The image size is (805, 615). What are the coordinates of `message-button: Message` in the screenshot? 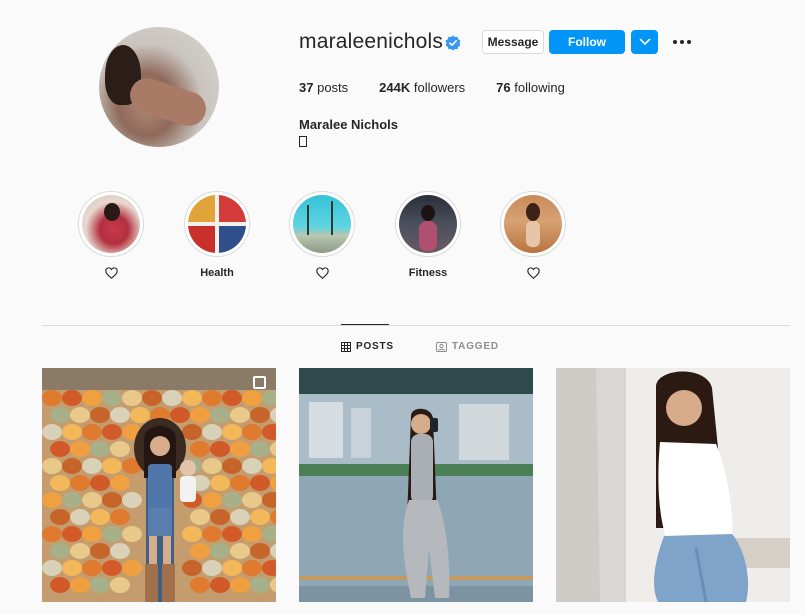 It's located at (513, 42).